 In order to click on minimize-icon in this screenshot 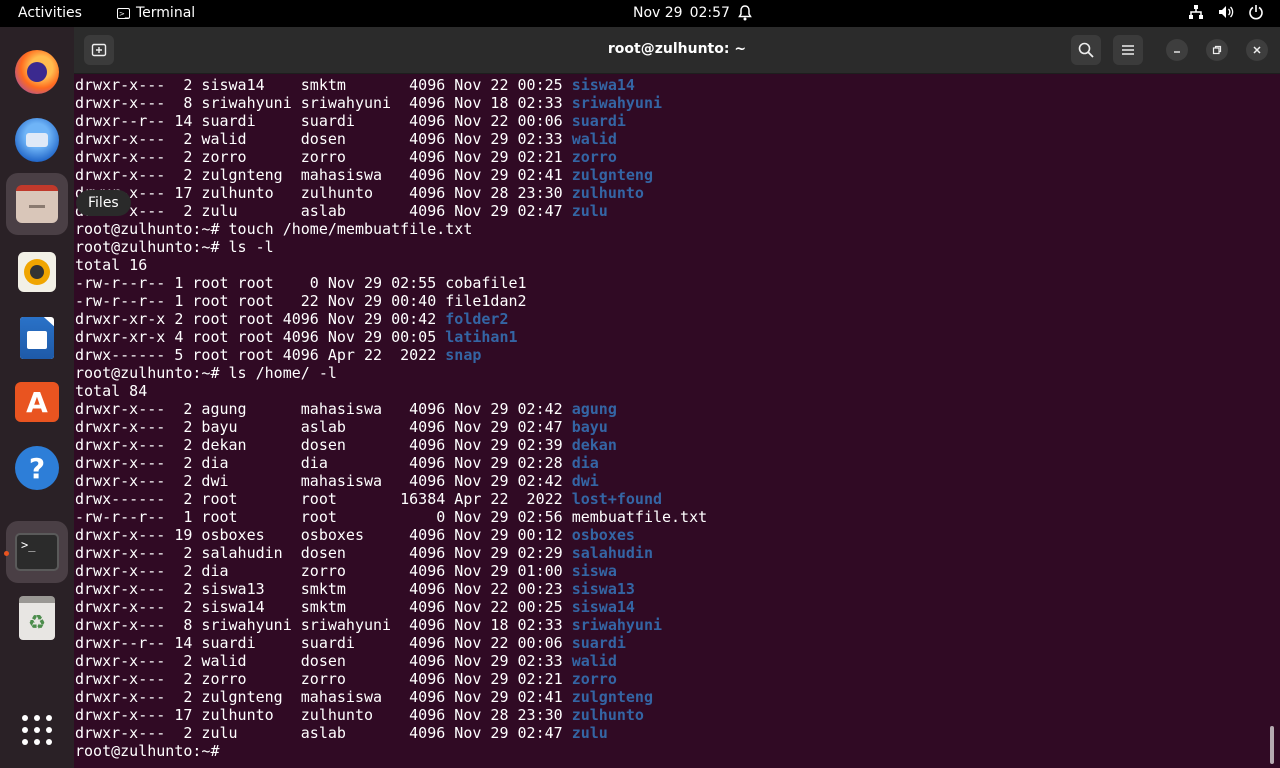, I will do `click(1177, 52)`.